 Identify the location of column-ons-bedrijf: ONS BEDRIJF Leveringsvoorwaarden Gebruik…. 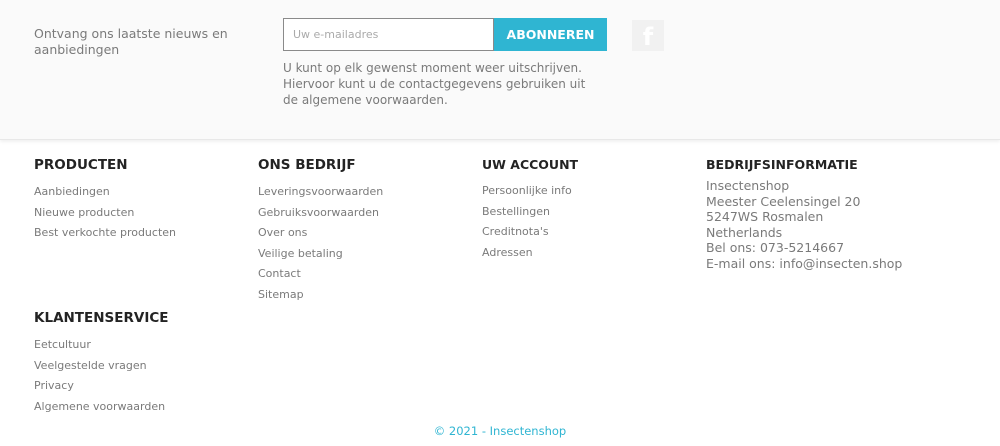
(320, 231).